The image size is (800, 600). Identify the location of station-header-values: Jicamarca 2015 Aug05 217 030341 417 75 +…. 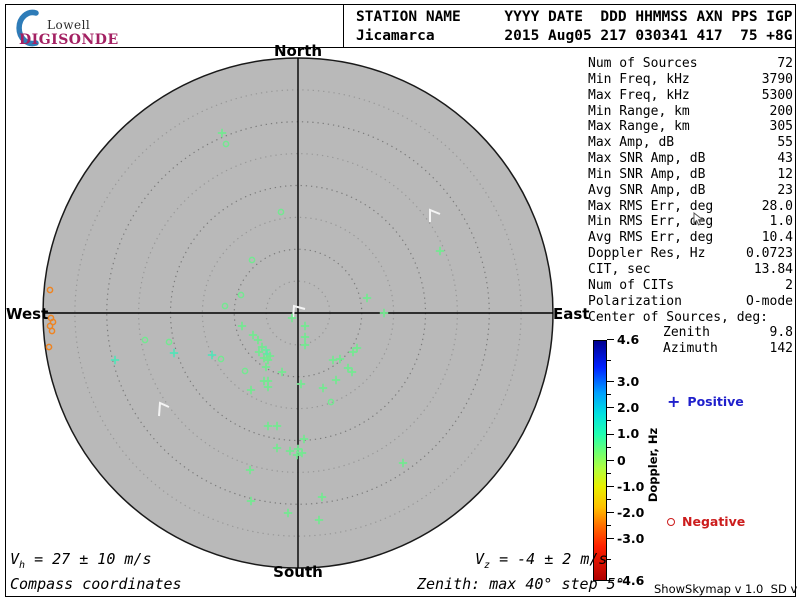
(574, 36).